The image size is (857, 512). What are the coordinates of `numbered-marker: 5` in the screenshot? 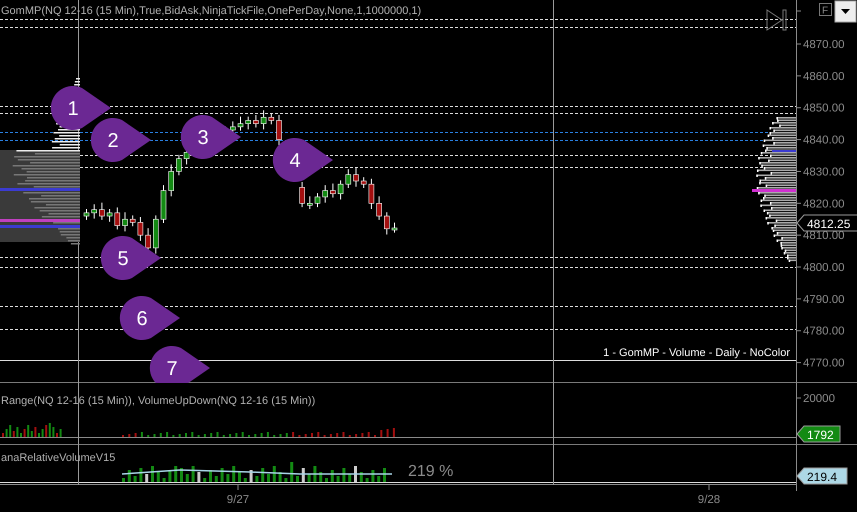 It's located at (130, 258).